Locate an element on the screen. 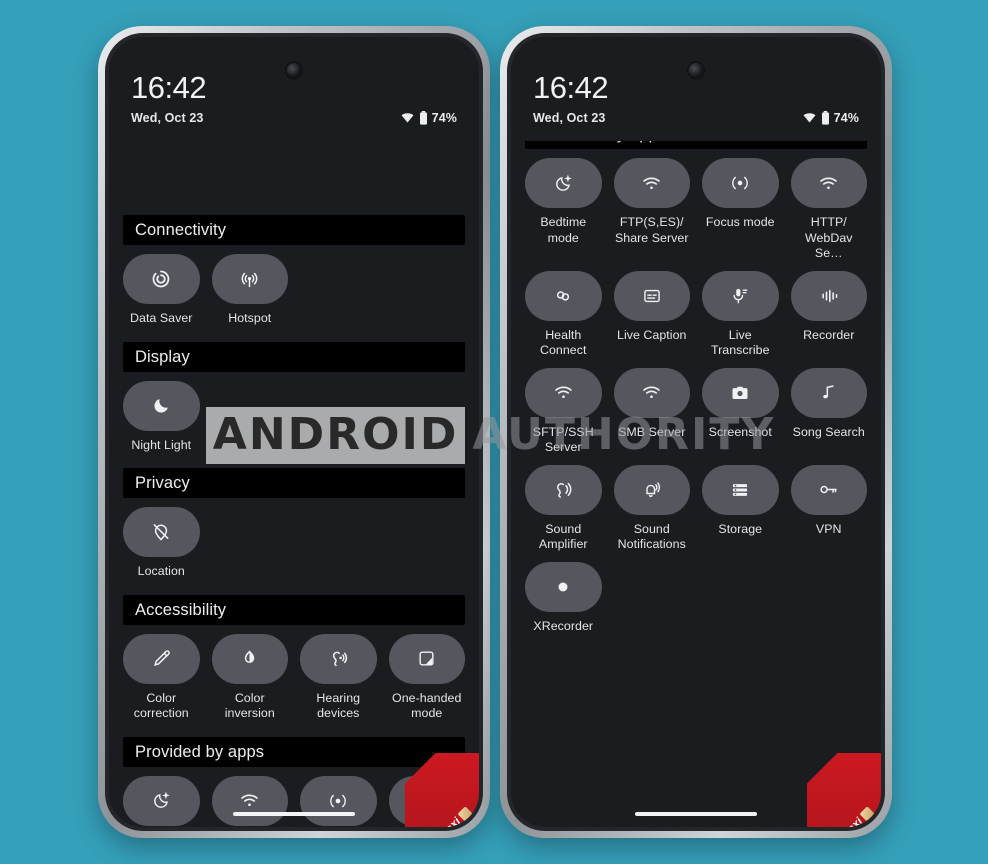 The image size is (988, 864). section-header-connectivity: Connectivity is located at coordinates (294, 230).